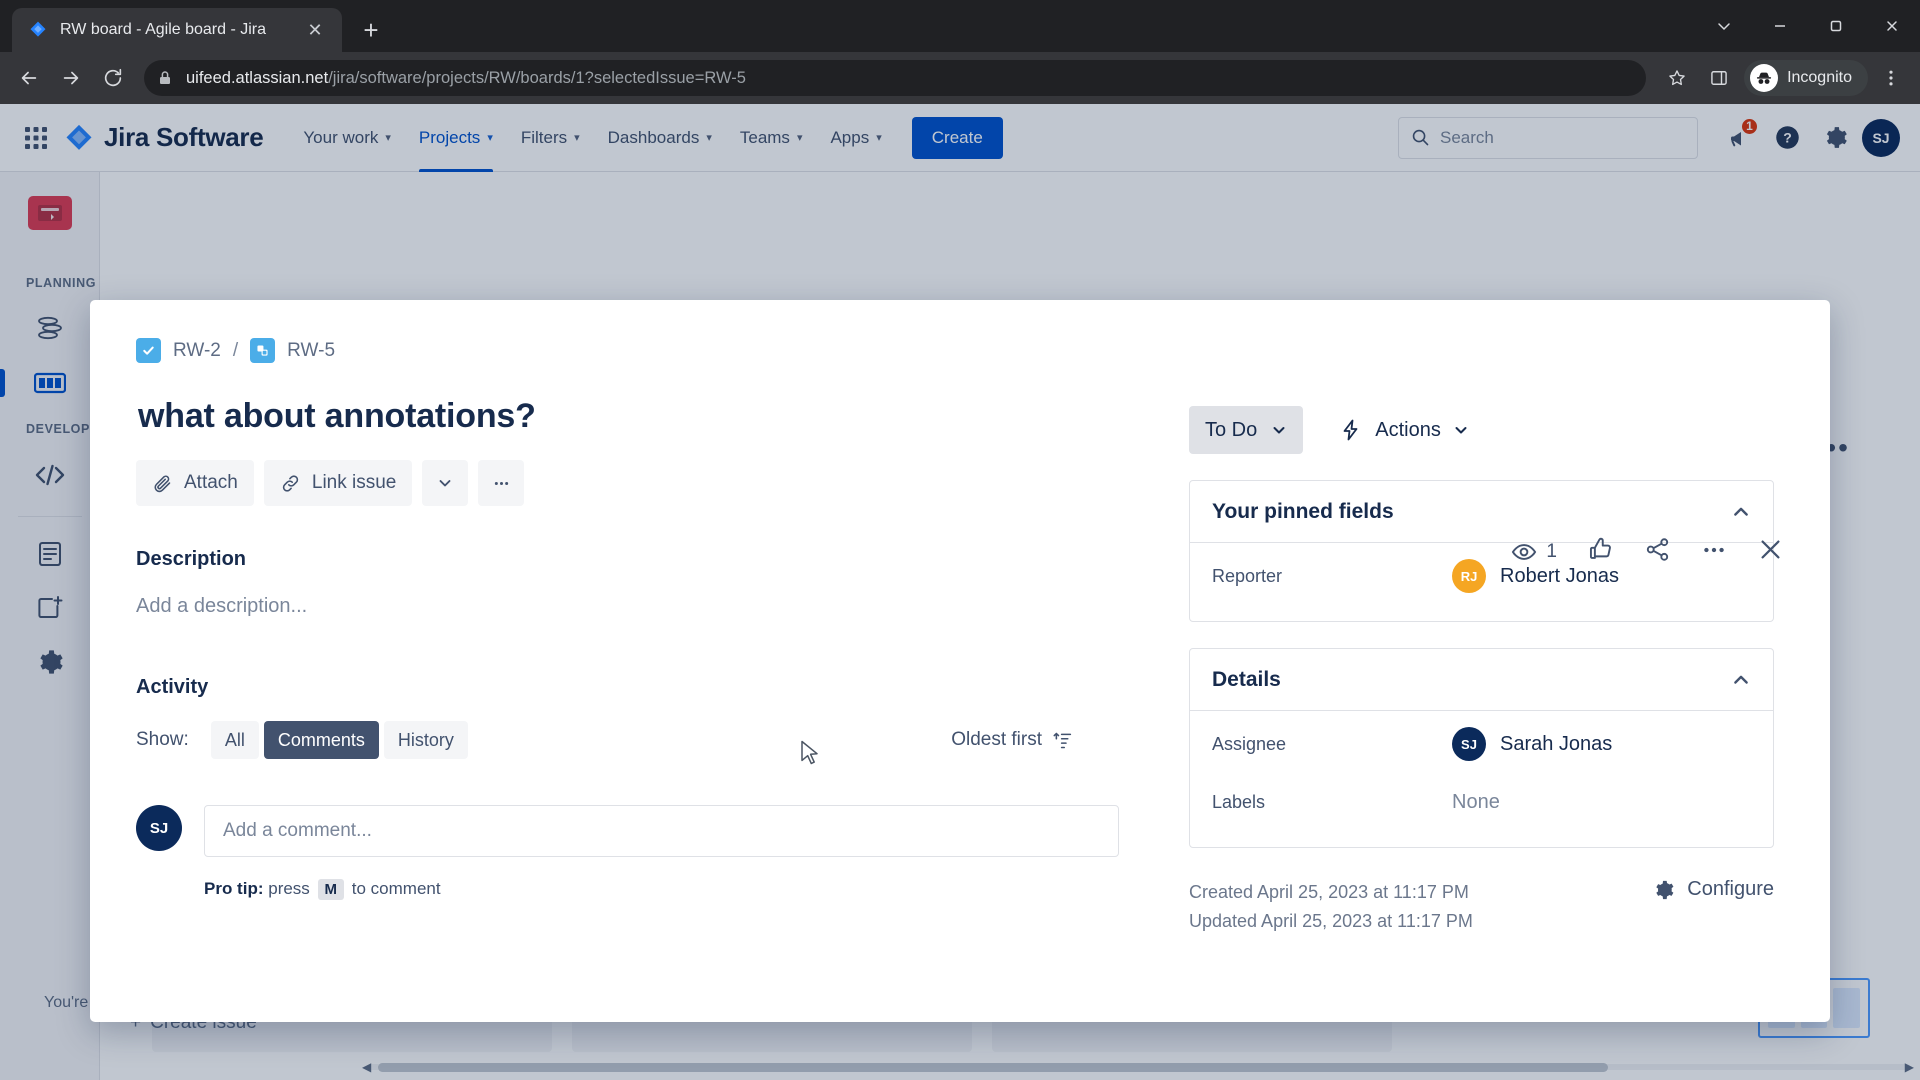 The height and width of the screenshot is (1080, 1920). I want to click on tab-title: RW board - Agile board - Jira, so click(163, 29).